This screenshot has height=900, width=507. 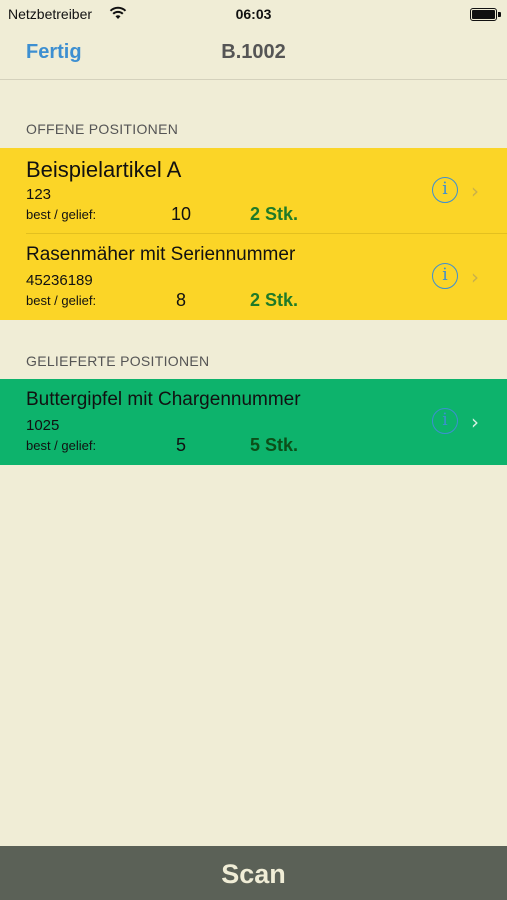 I want to click on section-header-delivered: GELIEFERTE POSITIONEN, so click(x=118, y=361).